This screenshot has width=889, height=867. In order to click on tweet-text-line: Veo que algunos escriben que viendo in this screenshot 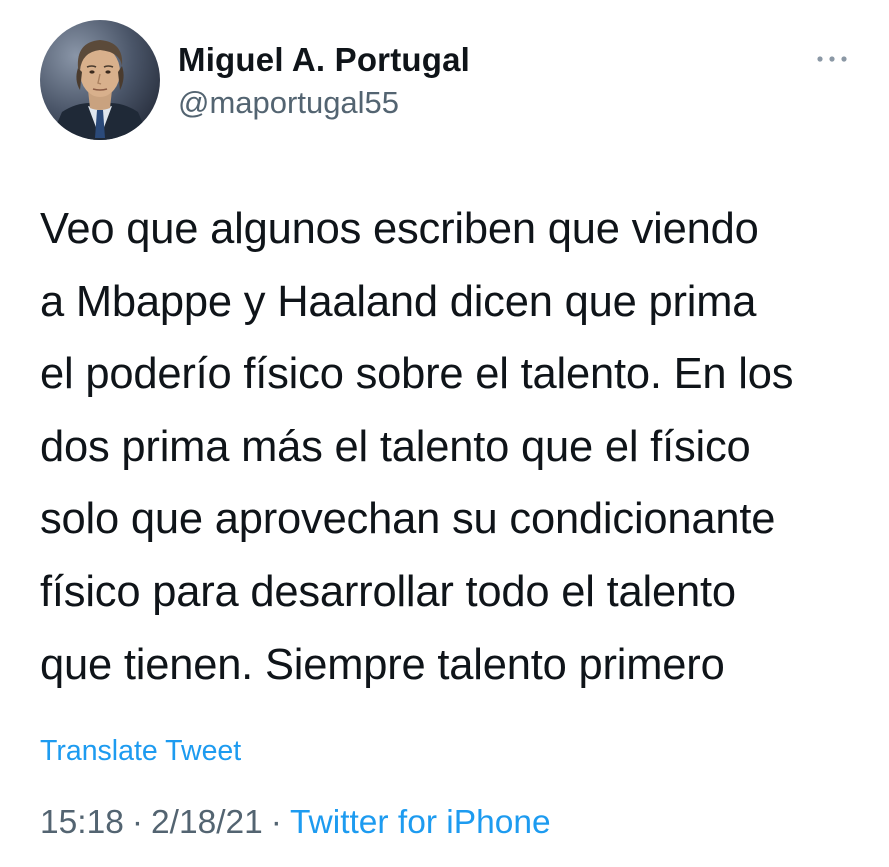, I will do `click(399, 229)`.